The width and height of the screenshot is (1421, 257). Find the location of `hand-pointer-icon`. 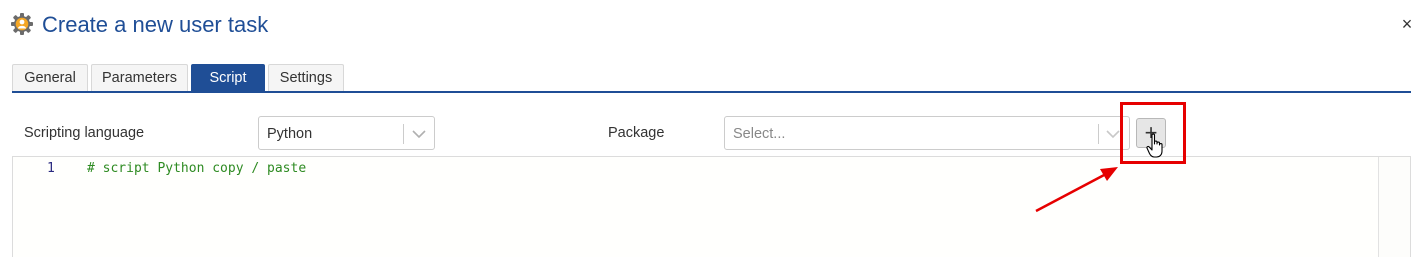

hand-pointer-icon is located at coordinates (1154, 145).